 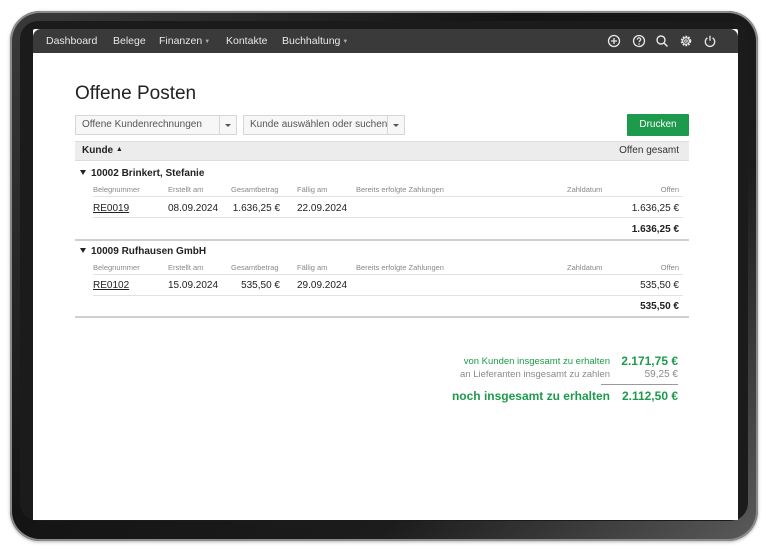 What do you see at coordinates (311, 41) in the screenshot?
I see `nav-buchhaltung-label: Buchhaltung` at bounding box center [311, 41].